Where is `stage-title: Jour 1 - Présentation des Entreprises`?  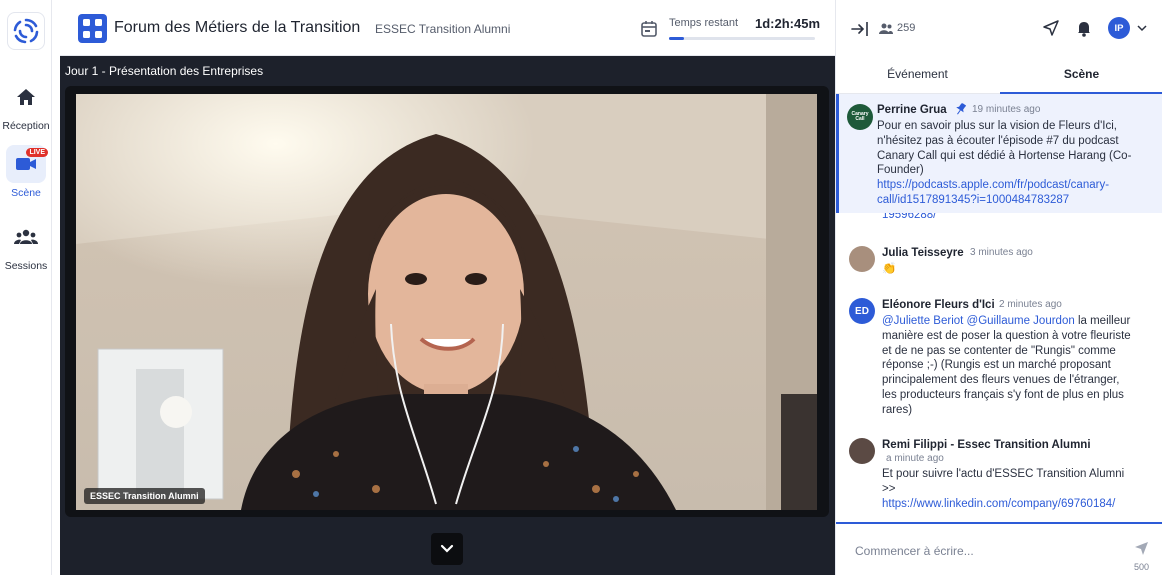 stage-title: Jour 1 - Présentation des Entreprises is located at coordinates (164, 71).